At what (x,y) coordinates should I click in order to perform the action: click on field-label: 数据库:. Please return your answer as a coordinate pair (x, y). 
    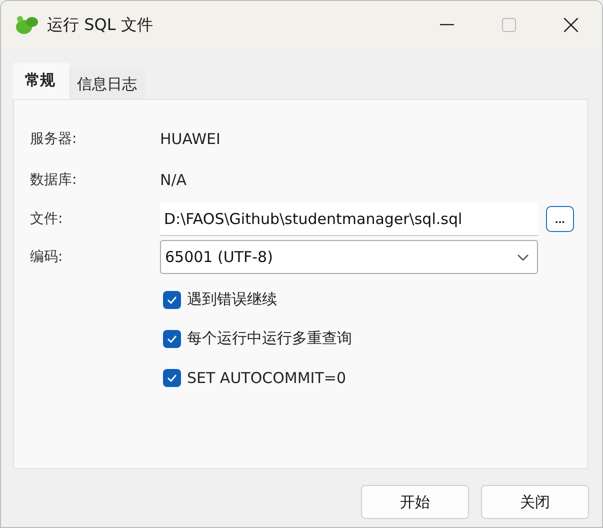
    Looking at the image, I should click on (54, 179).